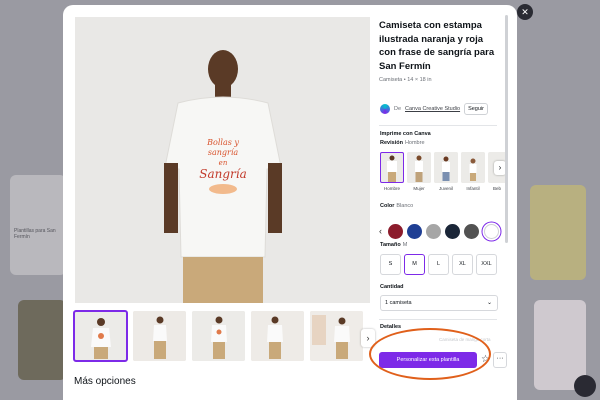 This screenshot has height=400, width=600. Describe the element at coordinates (35, 234) in the screenshot. I see `background-caption: Plantillas para San Fermín` at that location.